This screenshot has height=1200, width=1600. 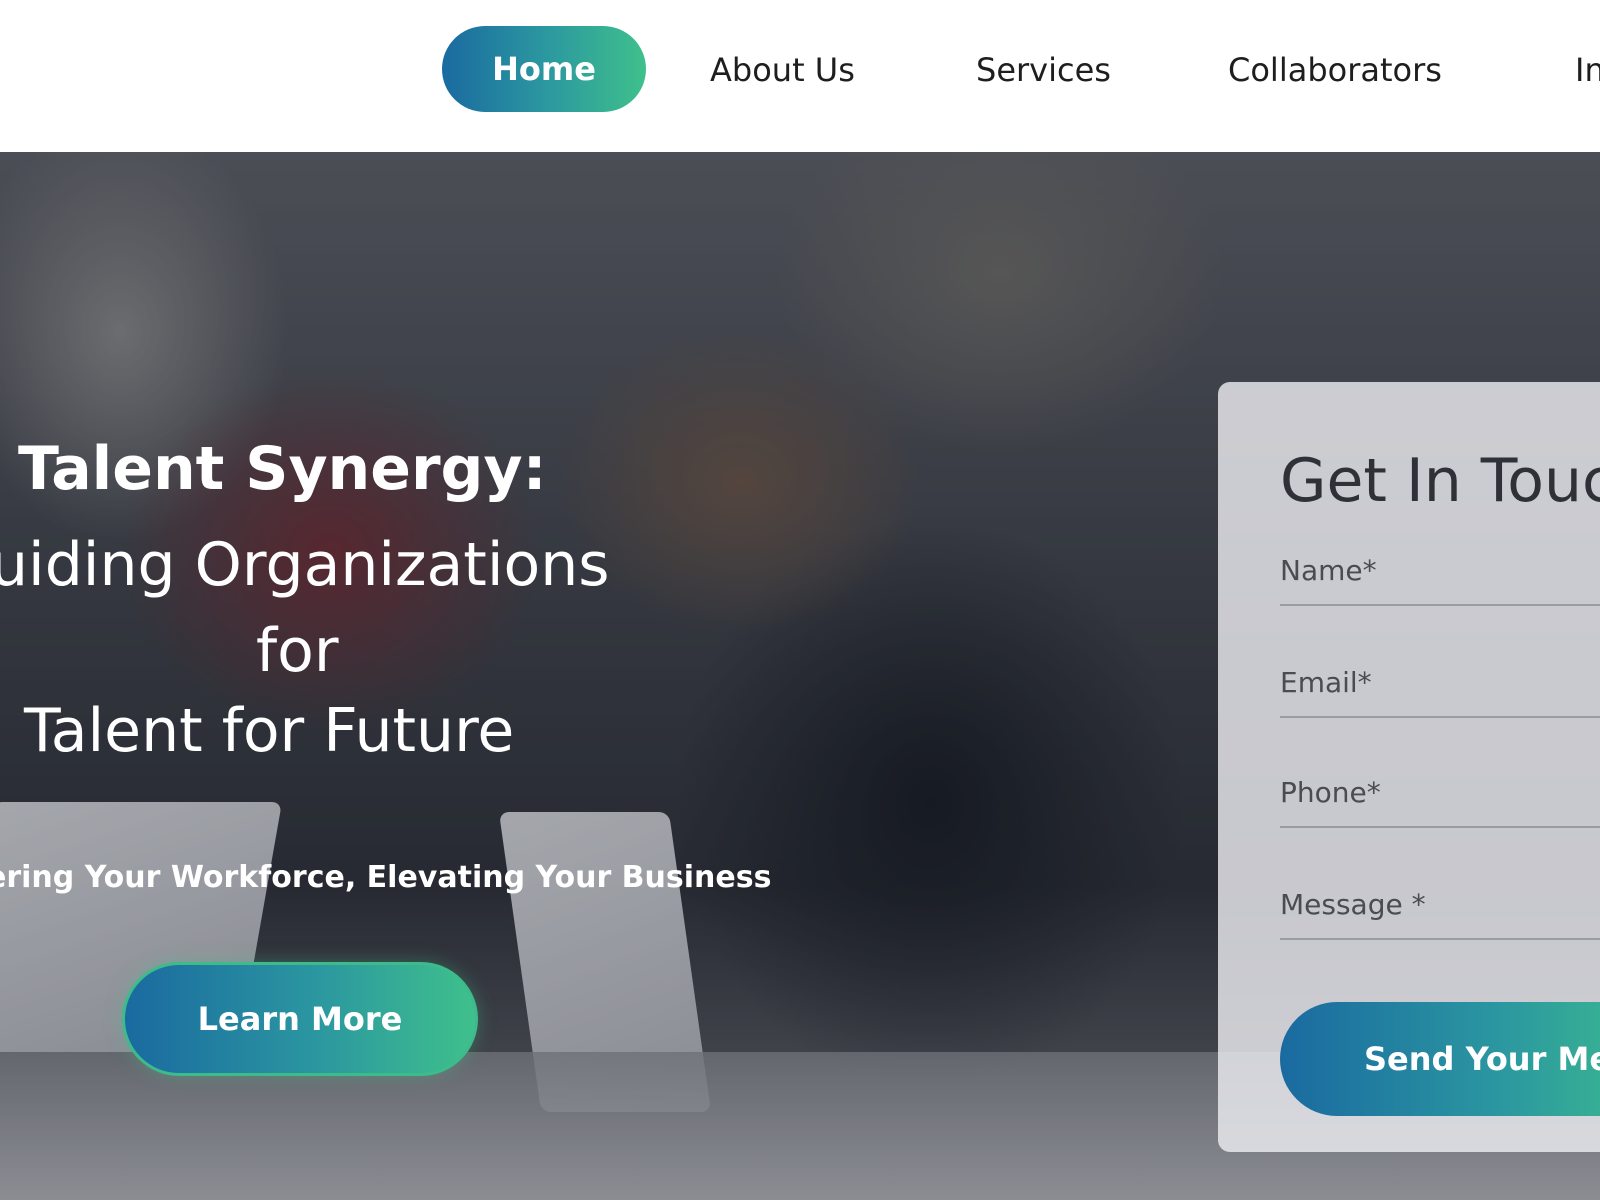 I want to click on phone-field: Phone*, so click(x=1440, y=798).